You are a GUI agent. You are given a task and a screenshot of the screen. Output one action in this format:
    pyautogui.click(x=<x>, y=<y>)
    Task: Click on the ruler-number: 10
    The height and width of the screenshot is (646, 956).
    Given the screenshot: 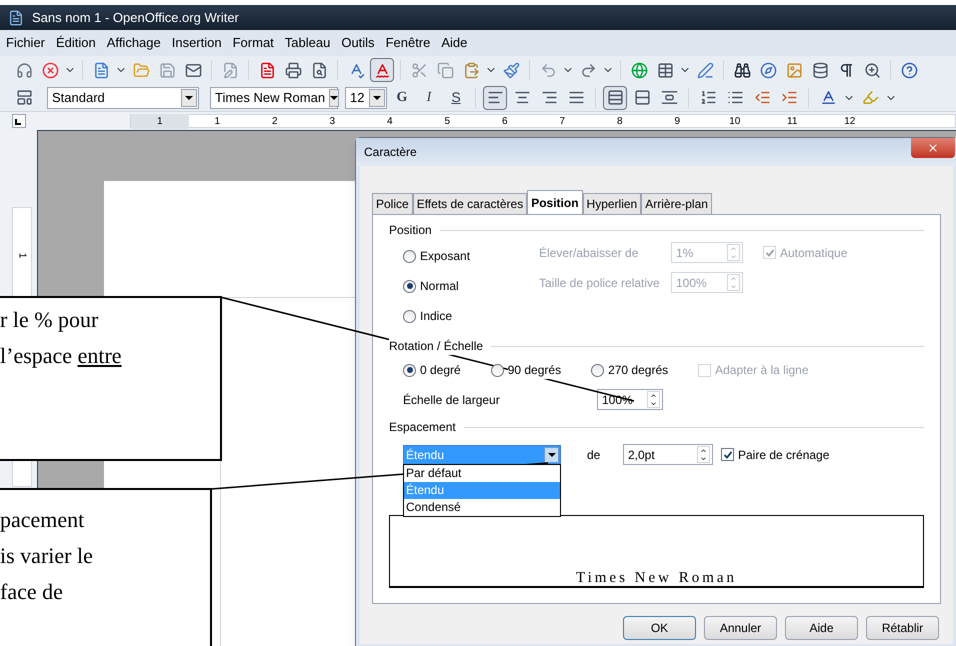 What is the action you would take?
    pyautogui.click(x=735, y=121)
    